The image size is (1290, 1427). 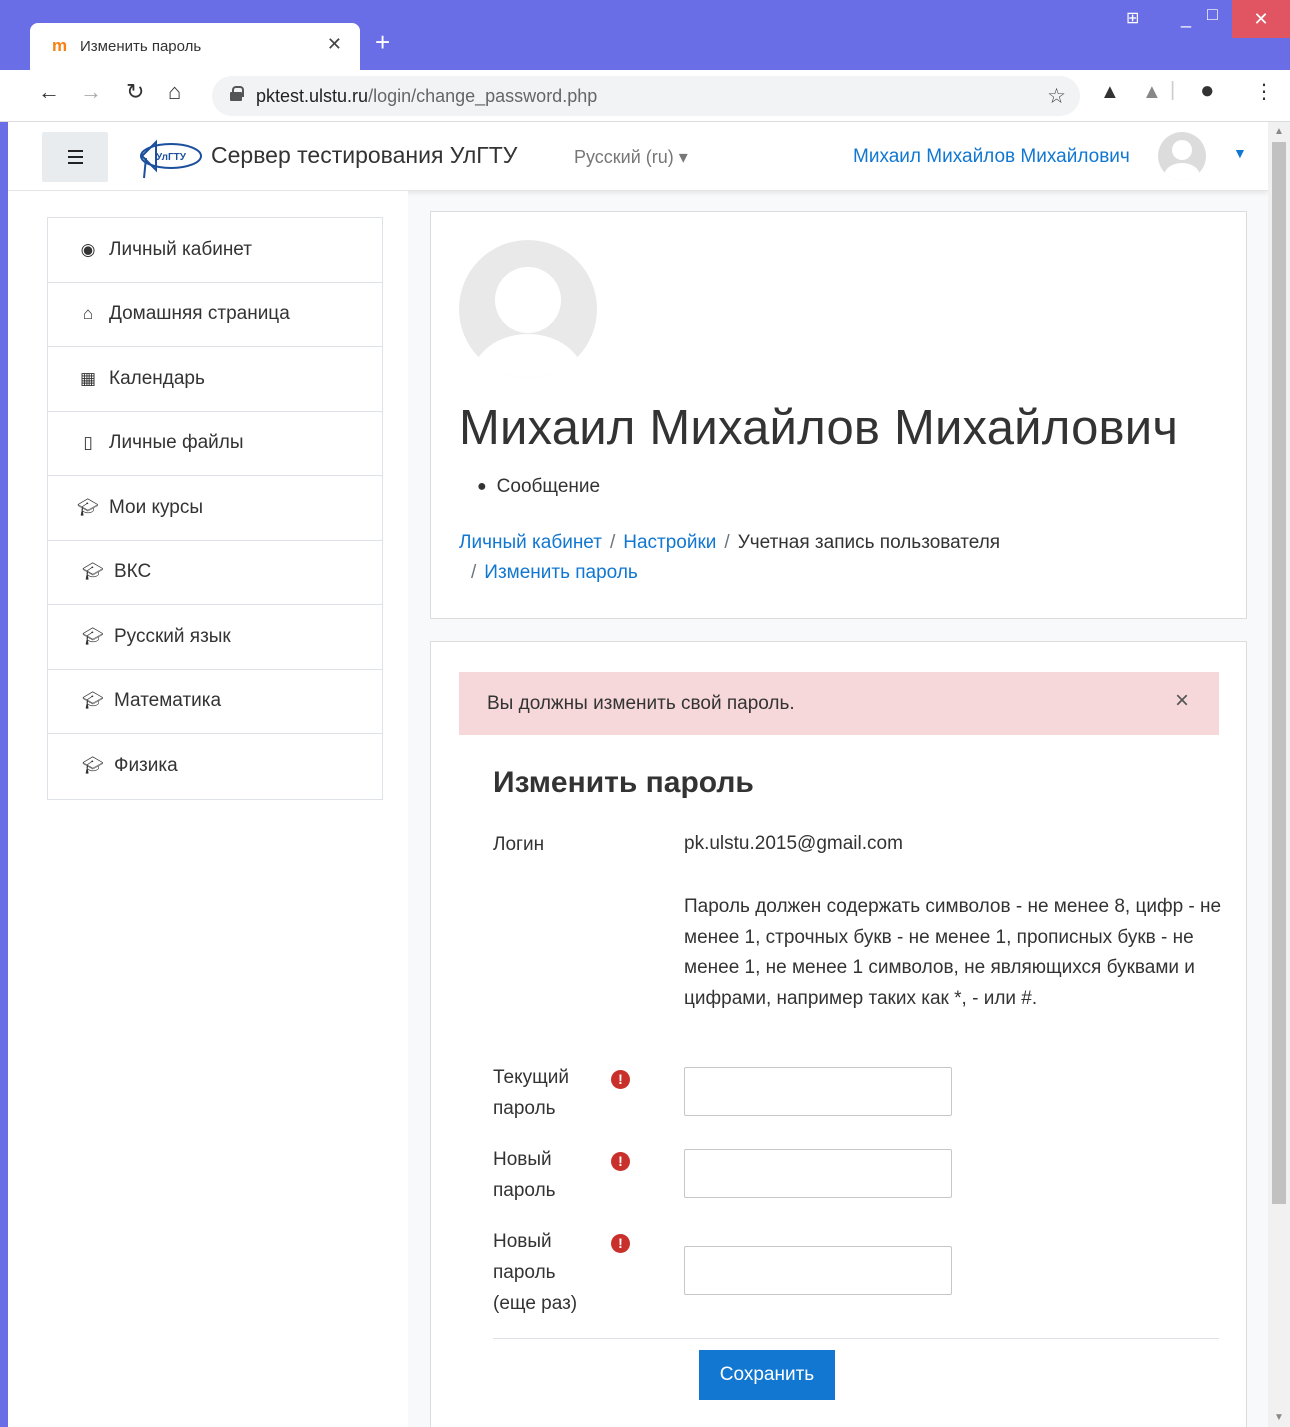 I want to click on window-close-icon: ✕, so click(x=1261, y=19).